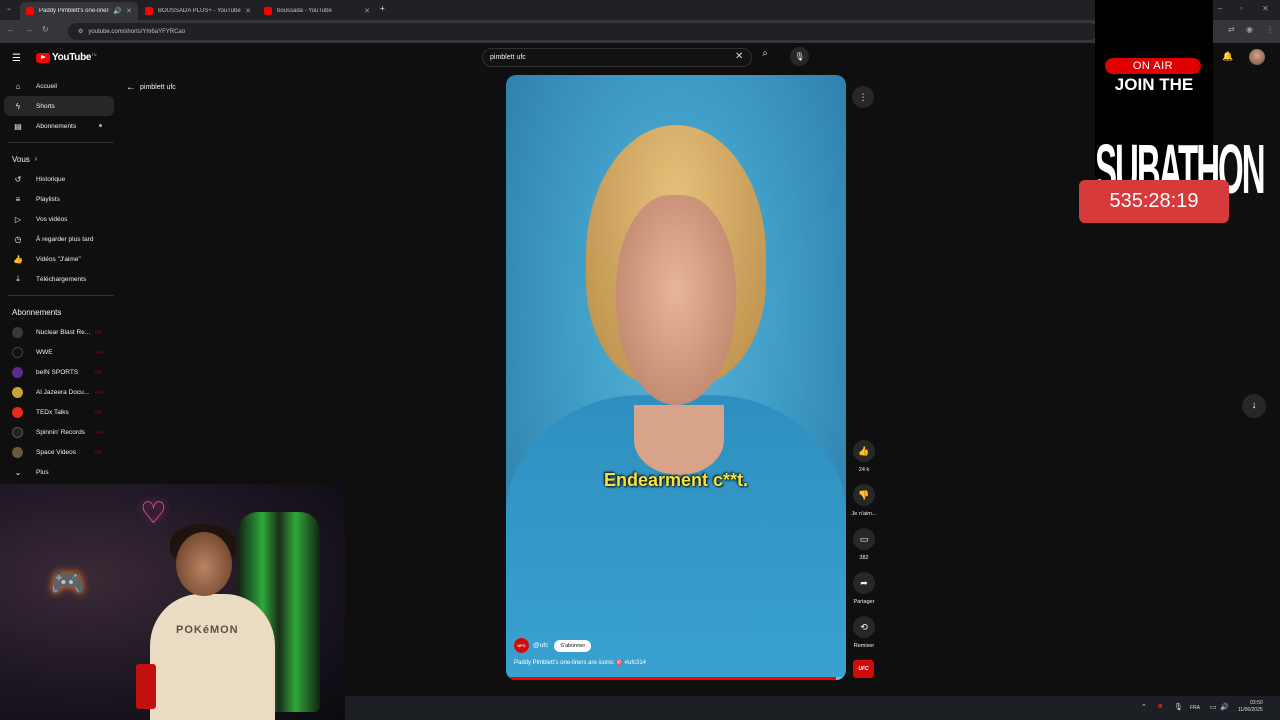  Describe the element at coordinates (679, 440) in the screenshot. I see `video-frame-neck` at that location.